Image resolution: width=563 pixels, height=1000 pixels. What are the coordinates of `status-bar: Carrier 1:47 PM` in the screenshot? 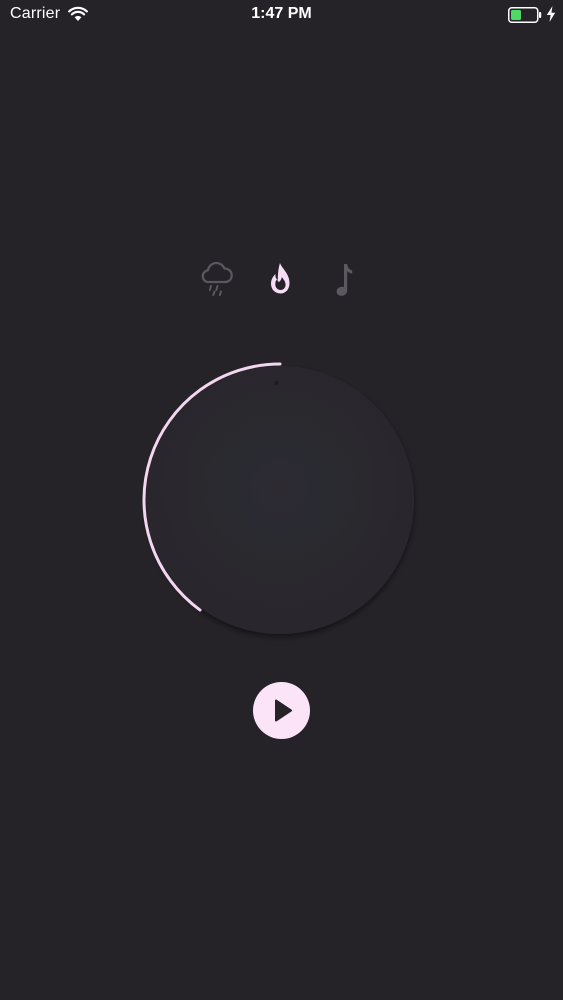 It's located at (281, 15).